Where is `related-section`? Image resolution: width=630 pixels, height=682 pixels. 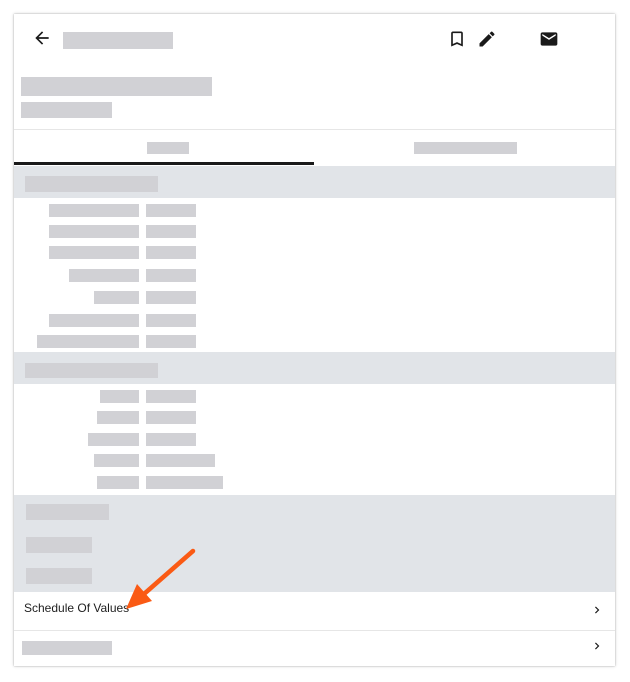 related-section is located at coordinates (314, 543).